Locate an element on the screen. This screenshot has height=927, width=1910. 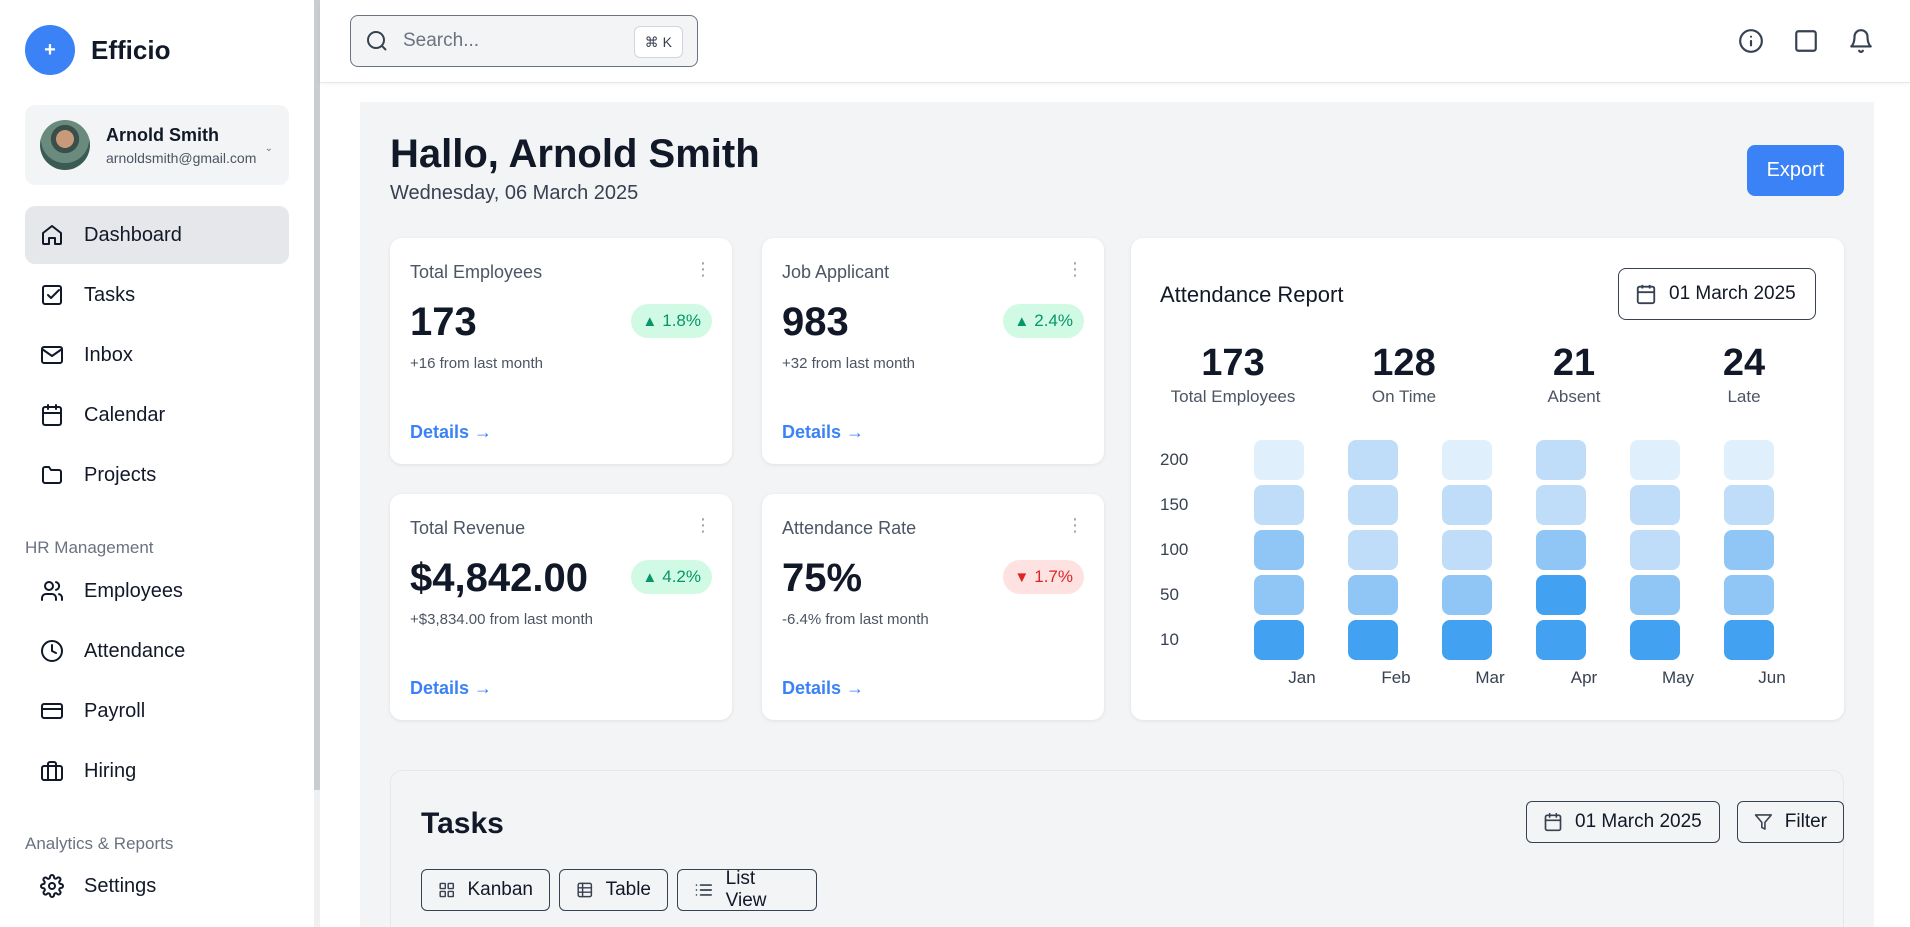
stat-title: Job Applicant is located at coordinates (836, 272).